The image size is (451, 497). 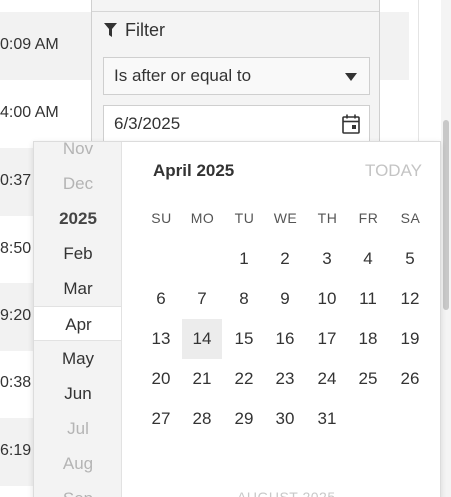 What do you see at coordinates (244, 299) in the screenshot?
I see `calendar-day: 8` at bounding box center [244, 299].